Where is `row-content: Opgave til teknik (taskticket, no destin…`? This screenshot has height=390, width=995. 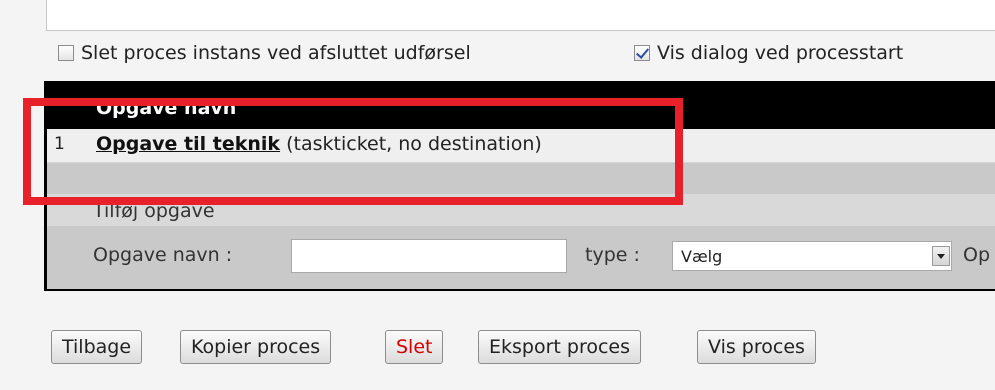 row-content: Opgave til teknik (taskticket, no destin… is located at coordinates (319, 144).